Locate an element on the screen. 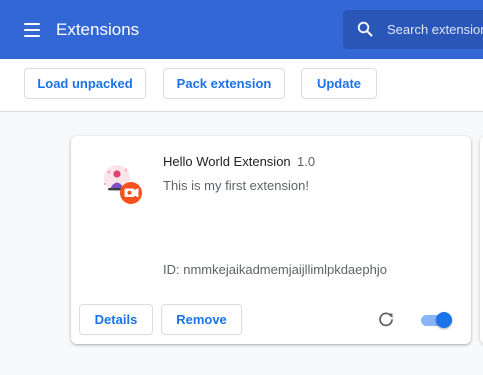 The image size is (483, 375). extension-name: Hello World Extension is located at coordinates (227, 161).